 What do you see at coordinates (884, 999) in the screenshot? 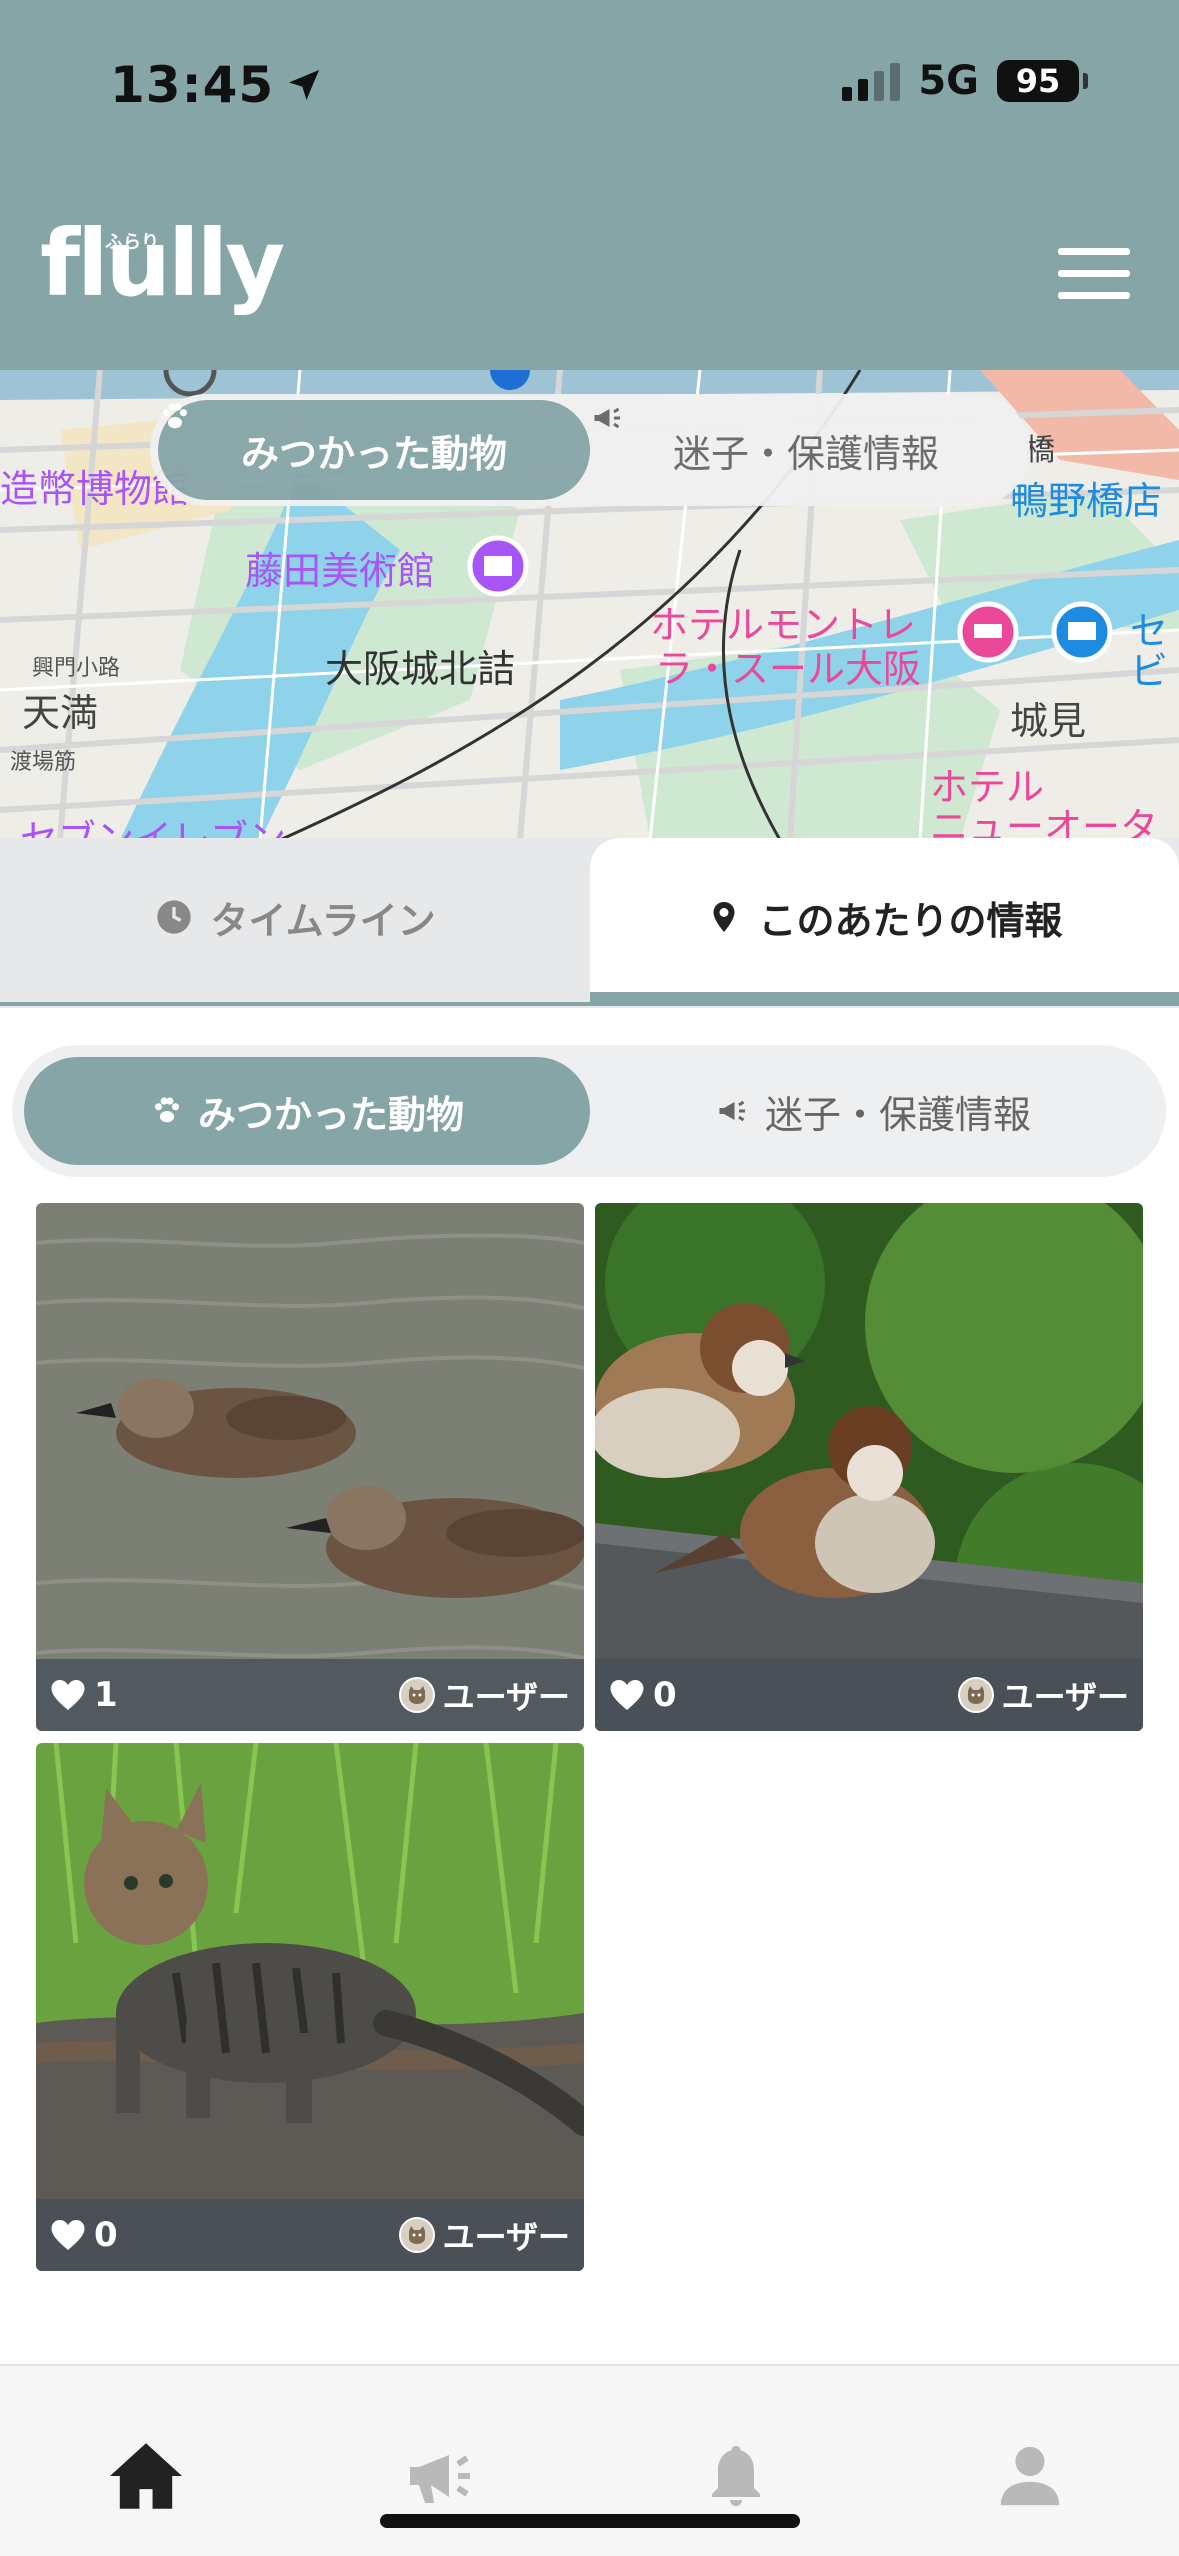
I see `active-tab-indicator` at bounding box center [884, 999].